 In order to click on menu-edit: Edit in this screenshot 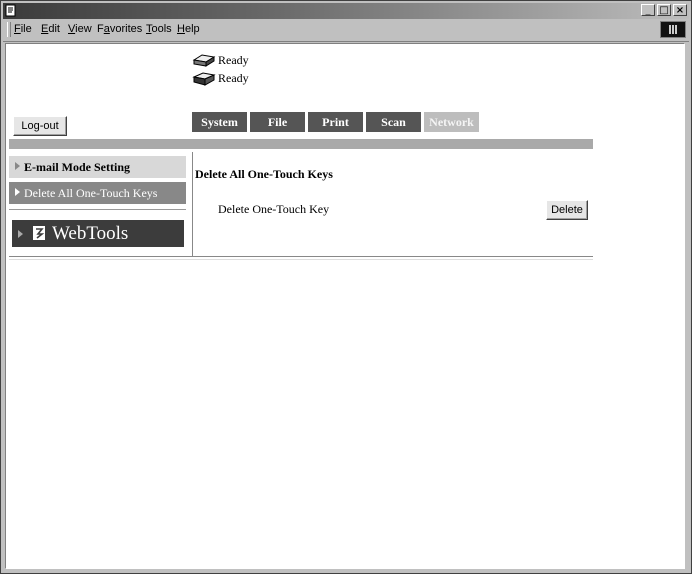, I will do `click(50, 29)`.